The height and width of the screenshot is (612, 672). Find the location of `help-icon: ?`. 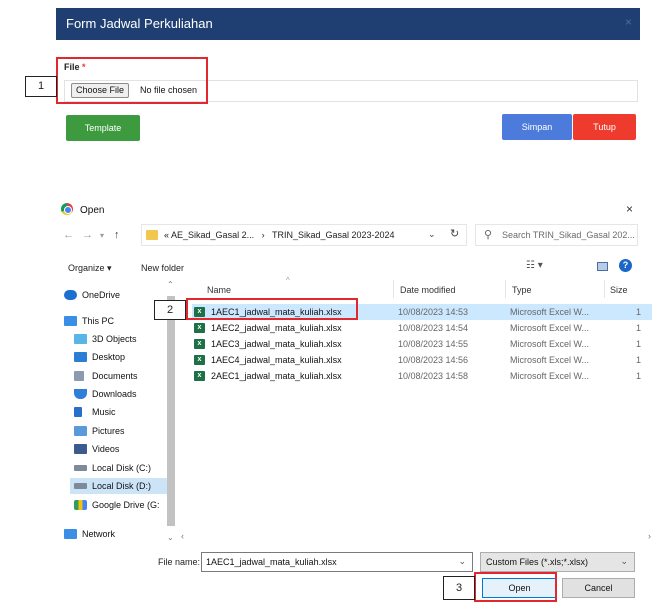

help-icon: ? is located at coordinates (625, 265).